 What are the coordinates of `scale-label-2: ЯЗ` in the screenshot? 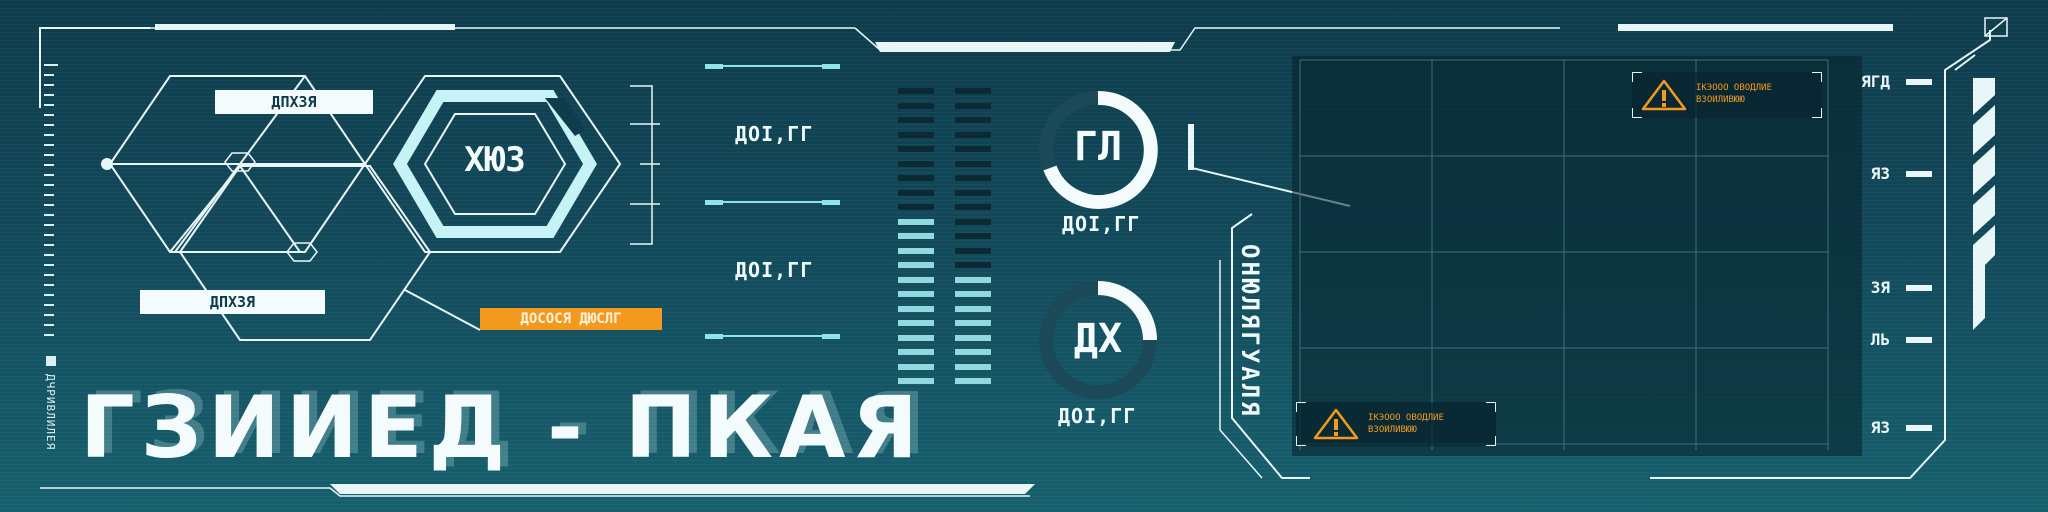 It's located at (1880, 173).